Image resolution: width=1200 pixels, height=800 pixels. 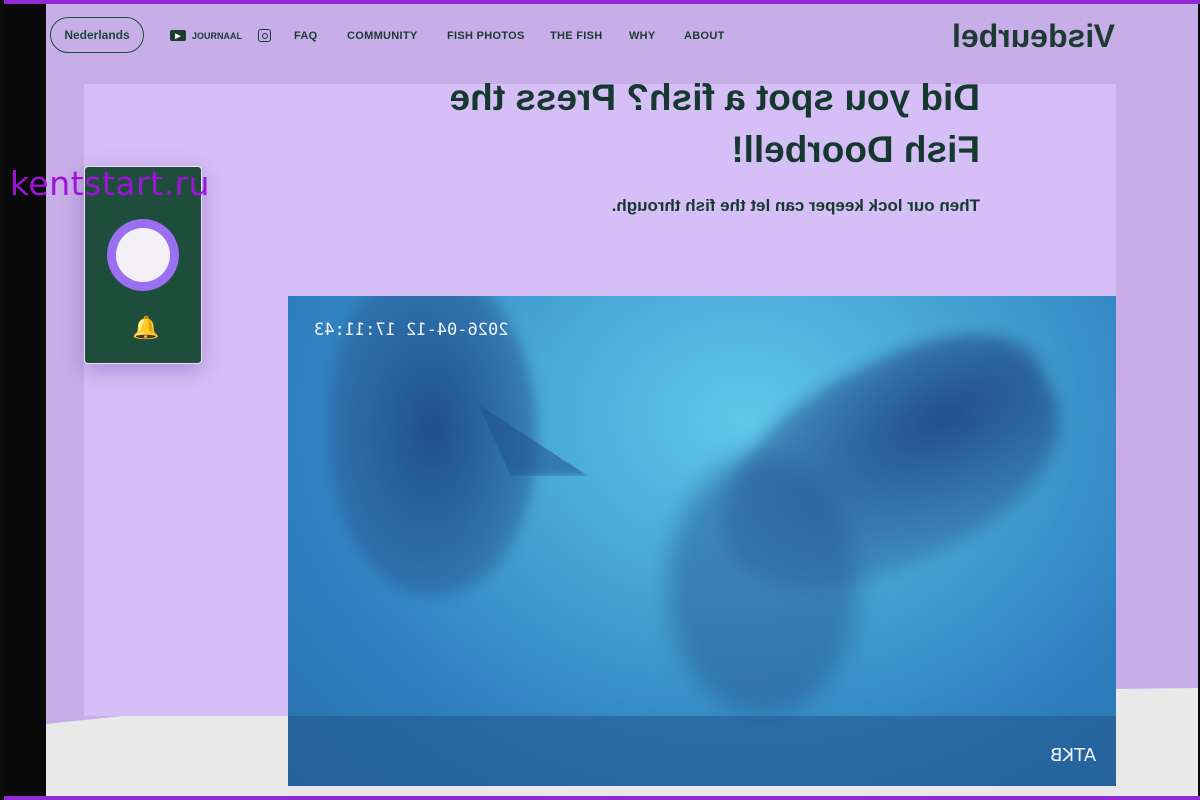 I want to click on brand-logo: Visdeurbel, so click(x=1033, y=36).